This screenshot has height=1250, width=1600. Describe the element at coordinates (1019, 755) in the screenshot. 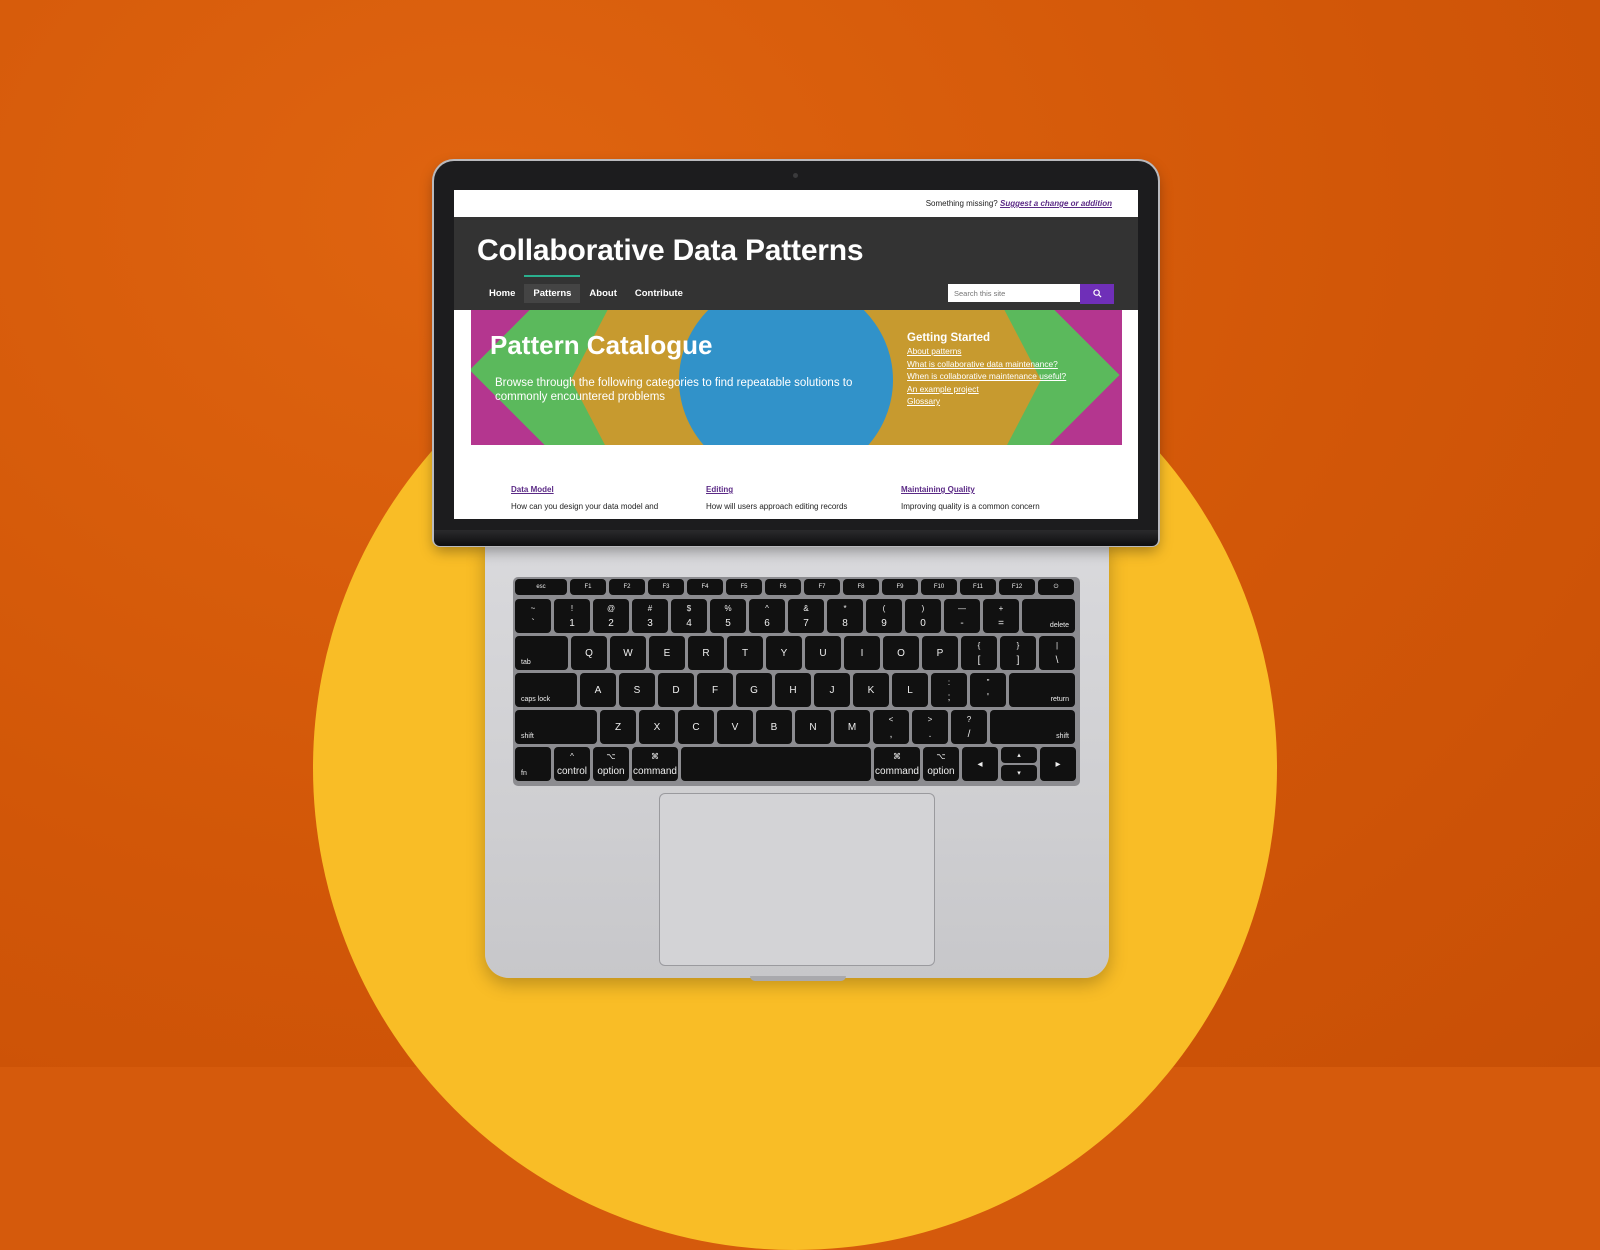

I see `key-arrow-up: ▴` at that location.